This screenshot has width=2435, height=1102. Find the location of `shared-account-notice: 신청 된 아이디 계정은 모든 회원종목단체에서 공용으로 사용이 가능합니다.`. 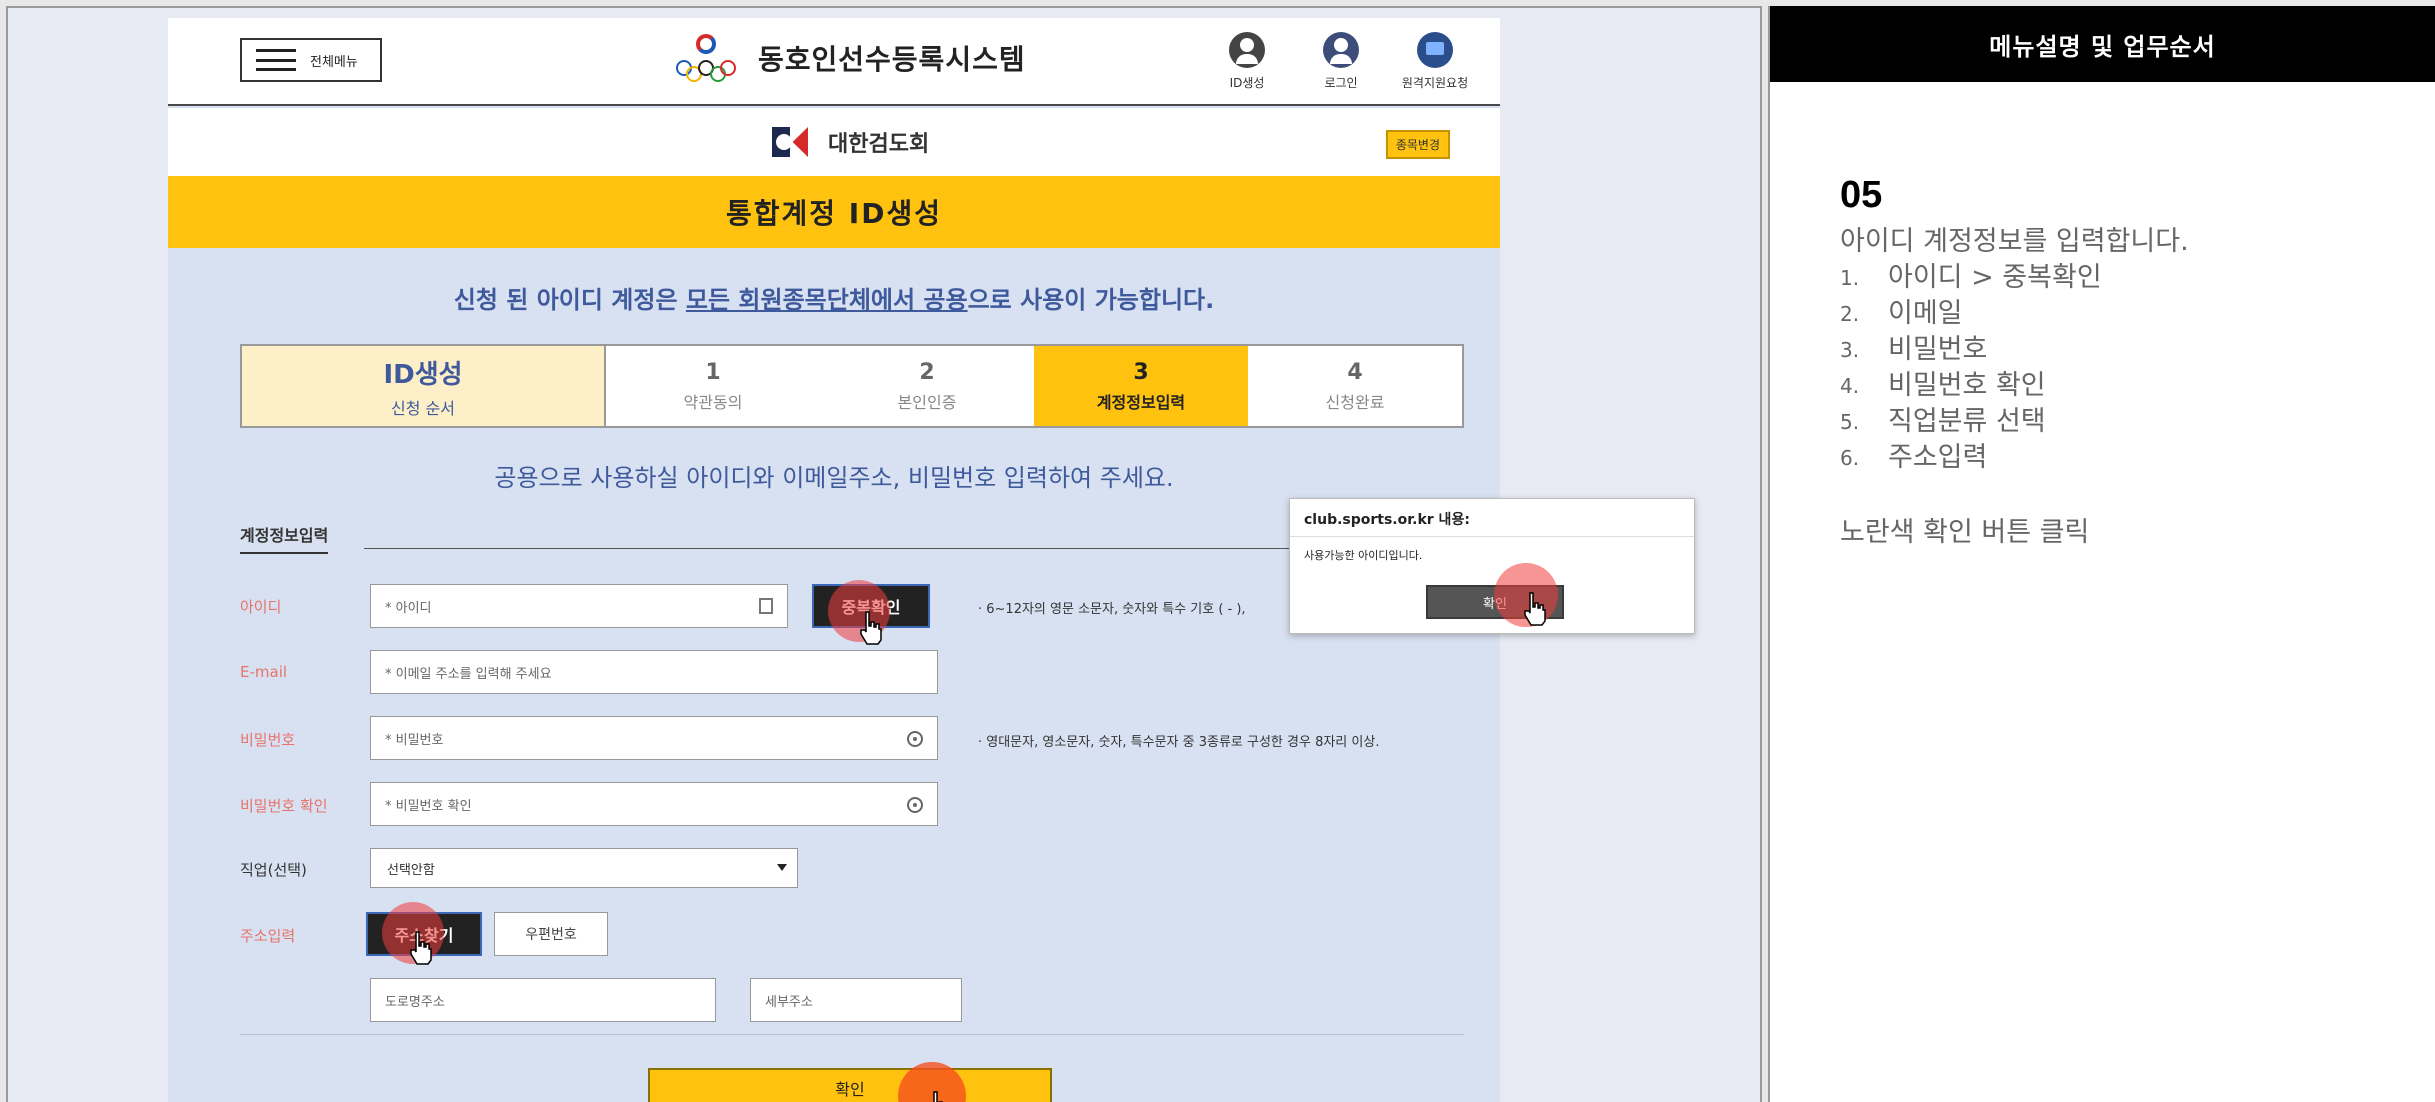

shared-account-notice: 신청 된 아이디 계정은 모든 회원종목단체에서 공용으로 사용이 가능합니다. is located at coordinates (834, 297).